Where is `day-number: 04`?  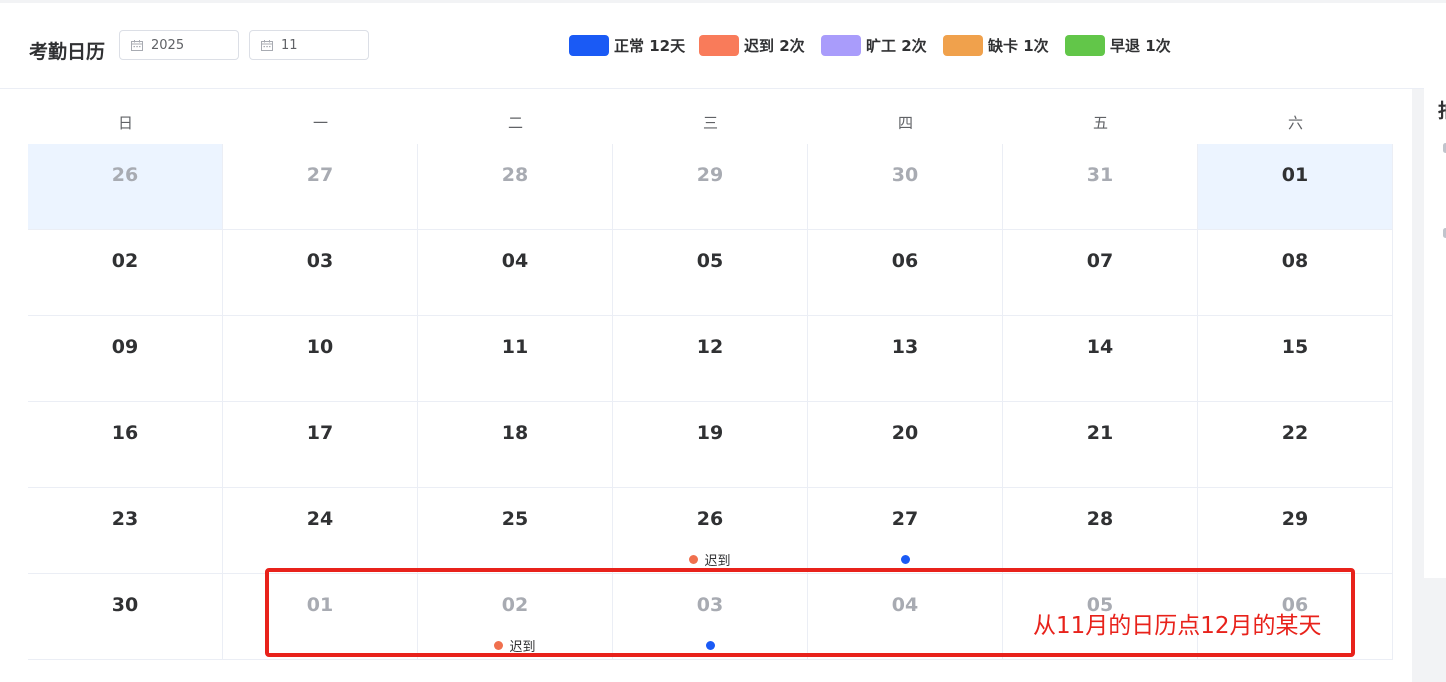
day-number: 04 is located at coordinates (515, 261).